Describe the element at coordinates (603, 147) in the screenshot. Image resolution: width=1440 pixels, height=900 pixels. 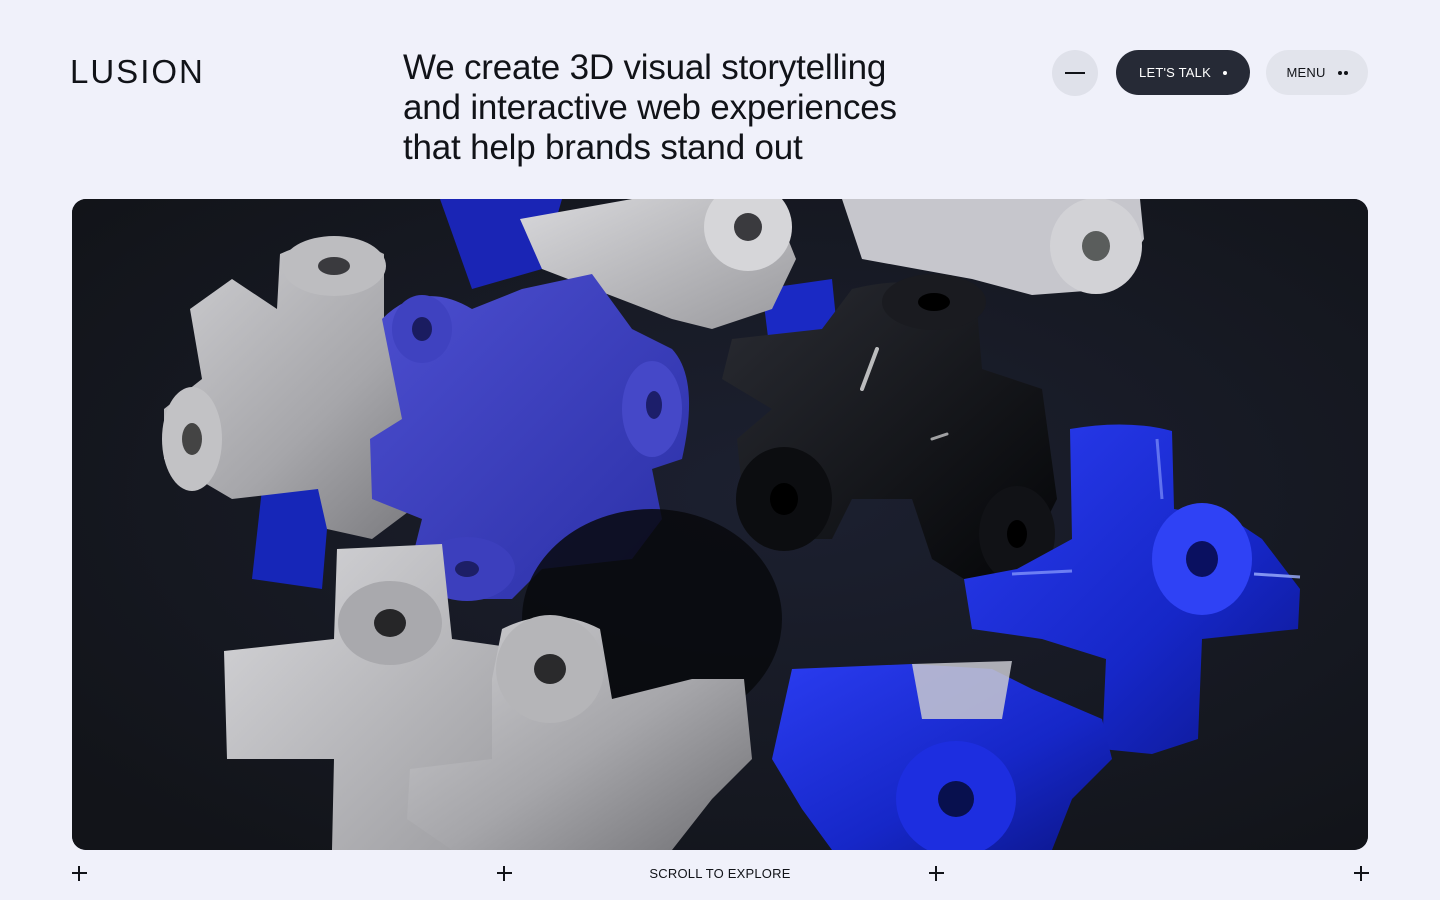
I see `tagline-line-3: that help brands stand out` at that location.